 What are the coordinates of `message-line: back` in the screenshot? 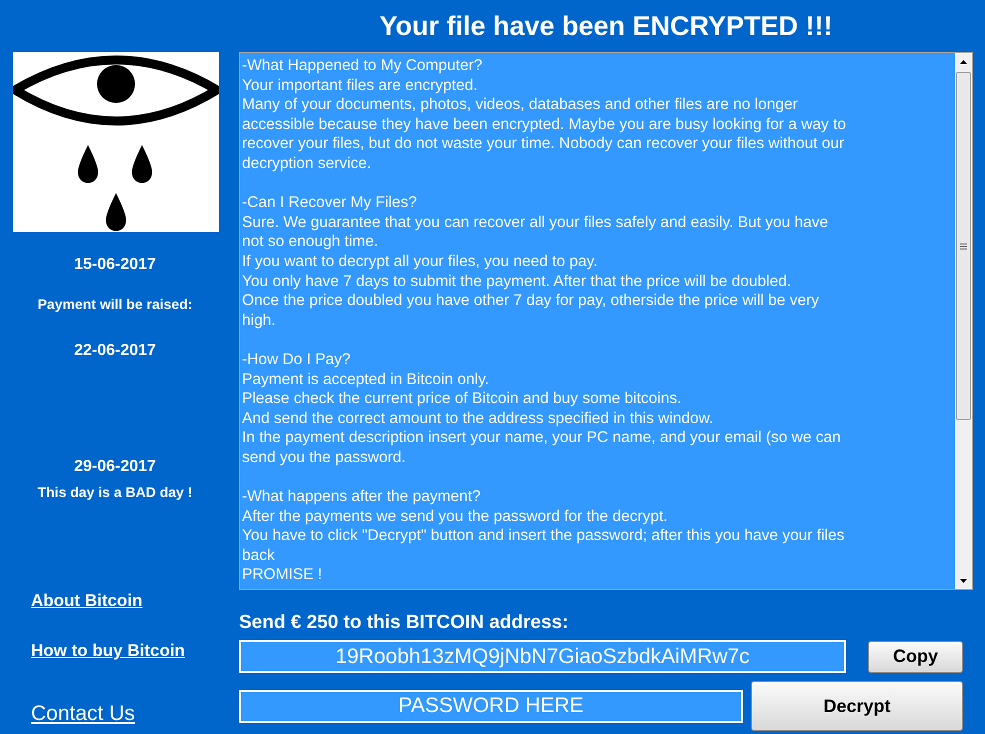 It's located at (259, 556).